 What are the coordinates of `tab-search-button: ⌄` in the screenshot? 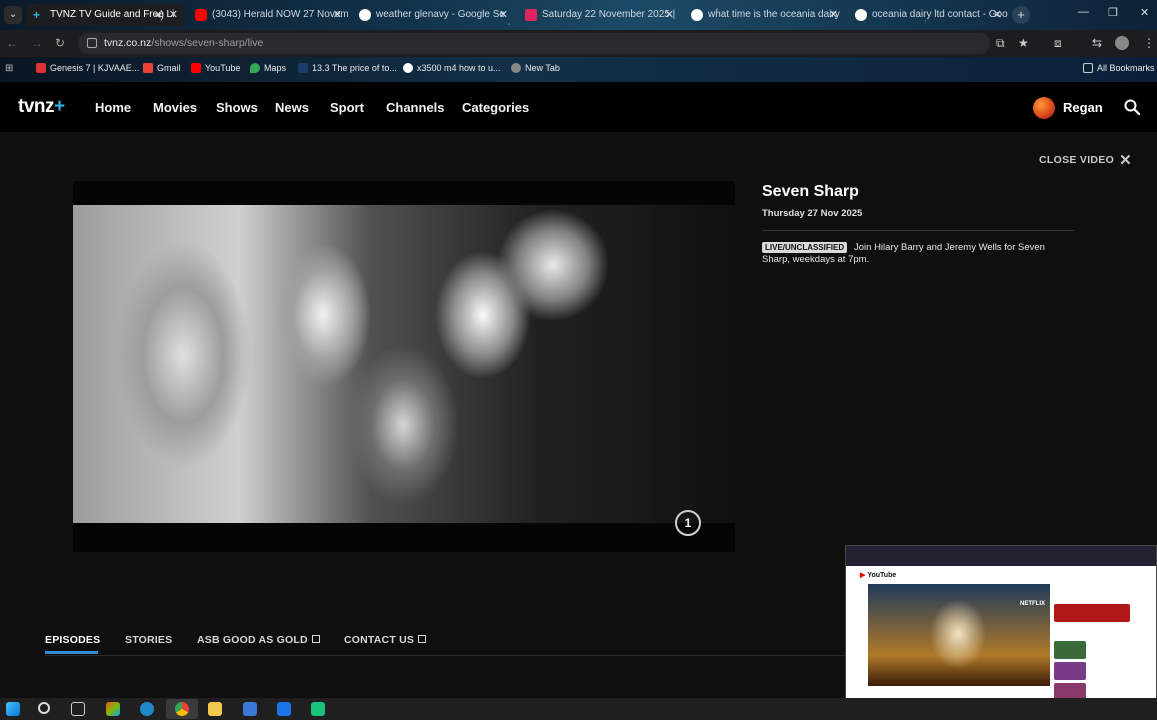 It's located at (13, 15).